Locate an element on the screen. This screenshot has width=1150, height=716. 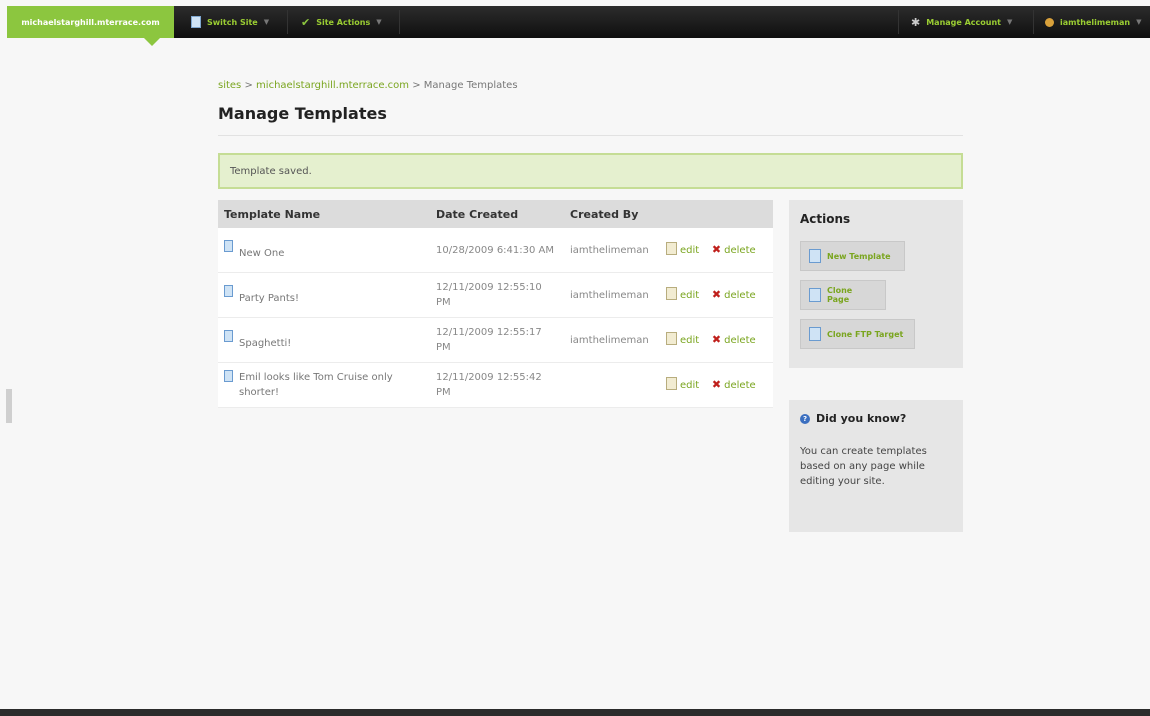
footer-bar is located at coordinates (575, 712).